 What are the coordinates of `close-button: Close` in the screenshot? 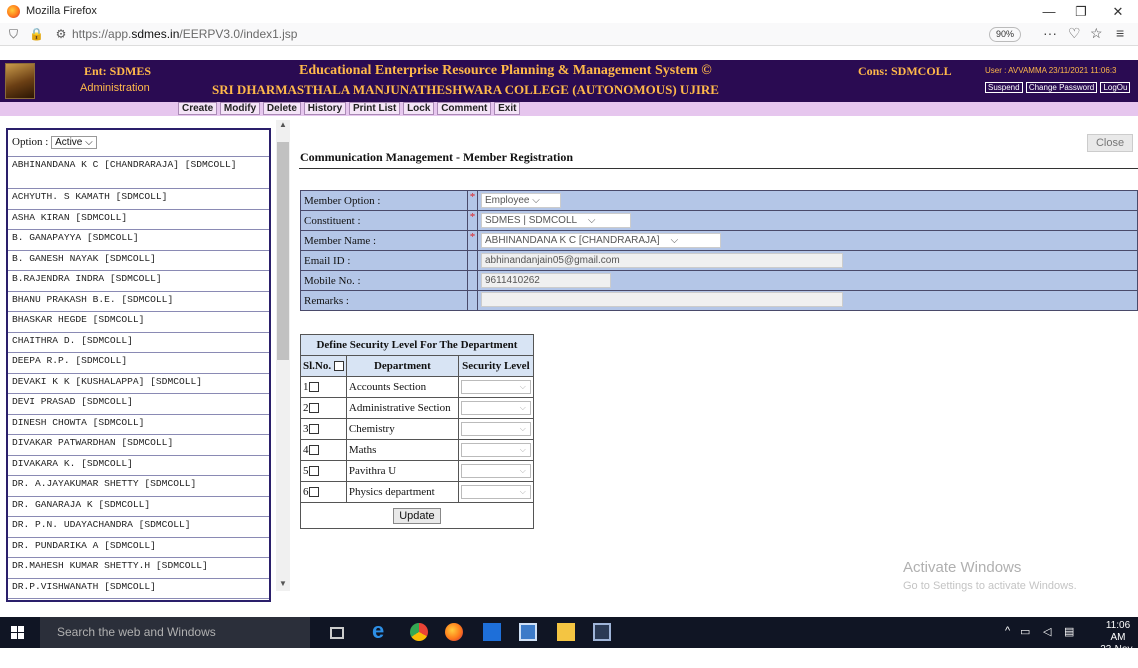 It's located at (1110, 143).